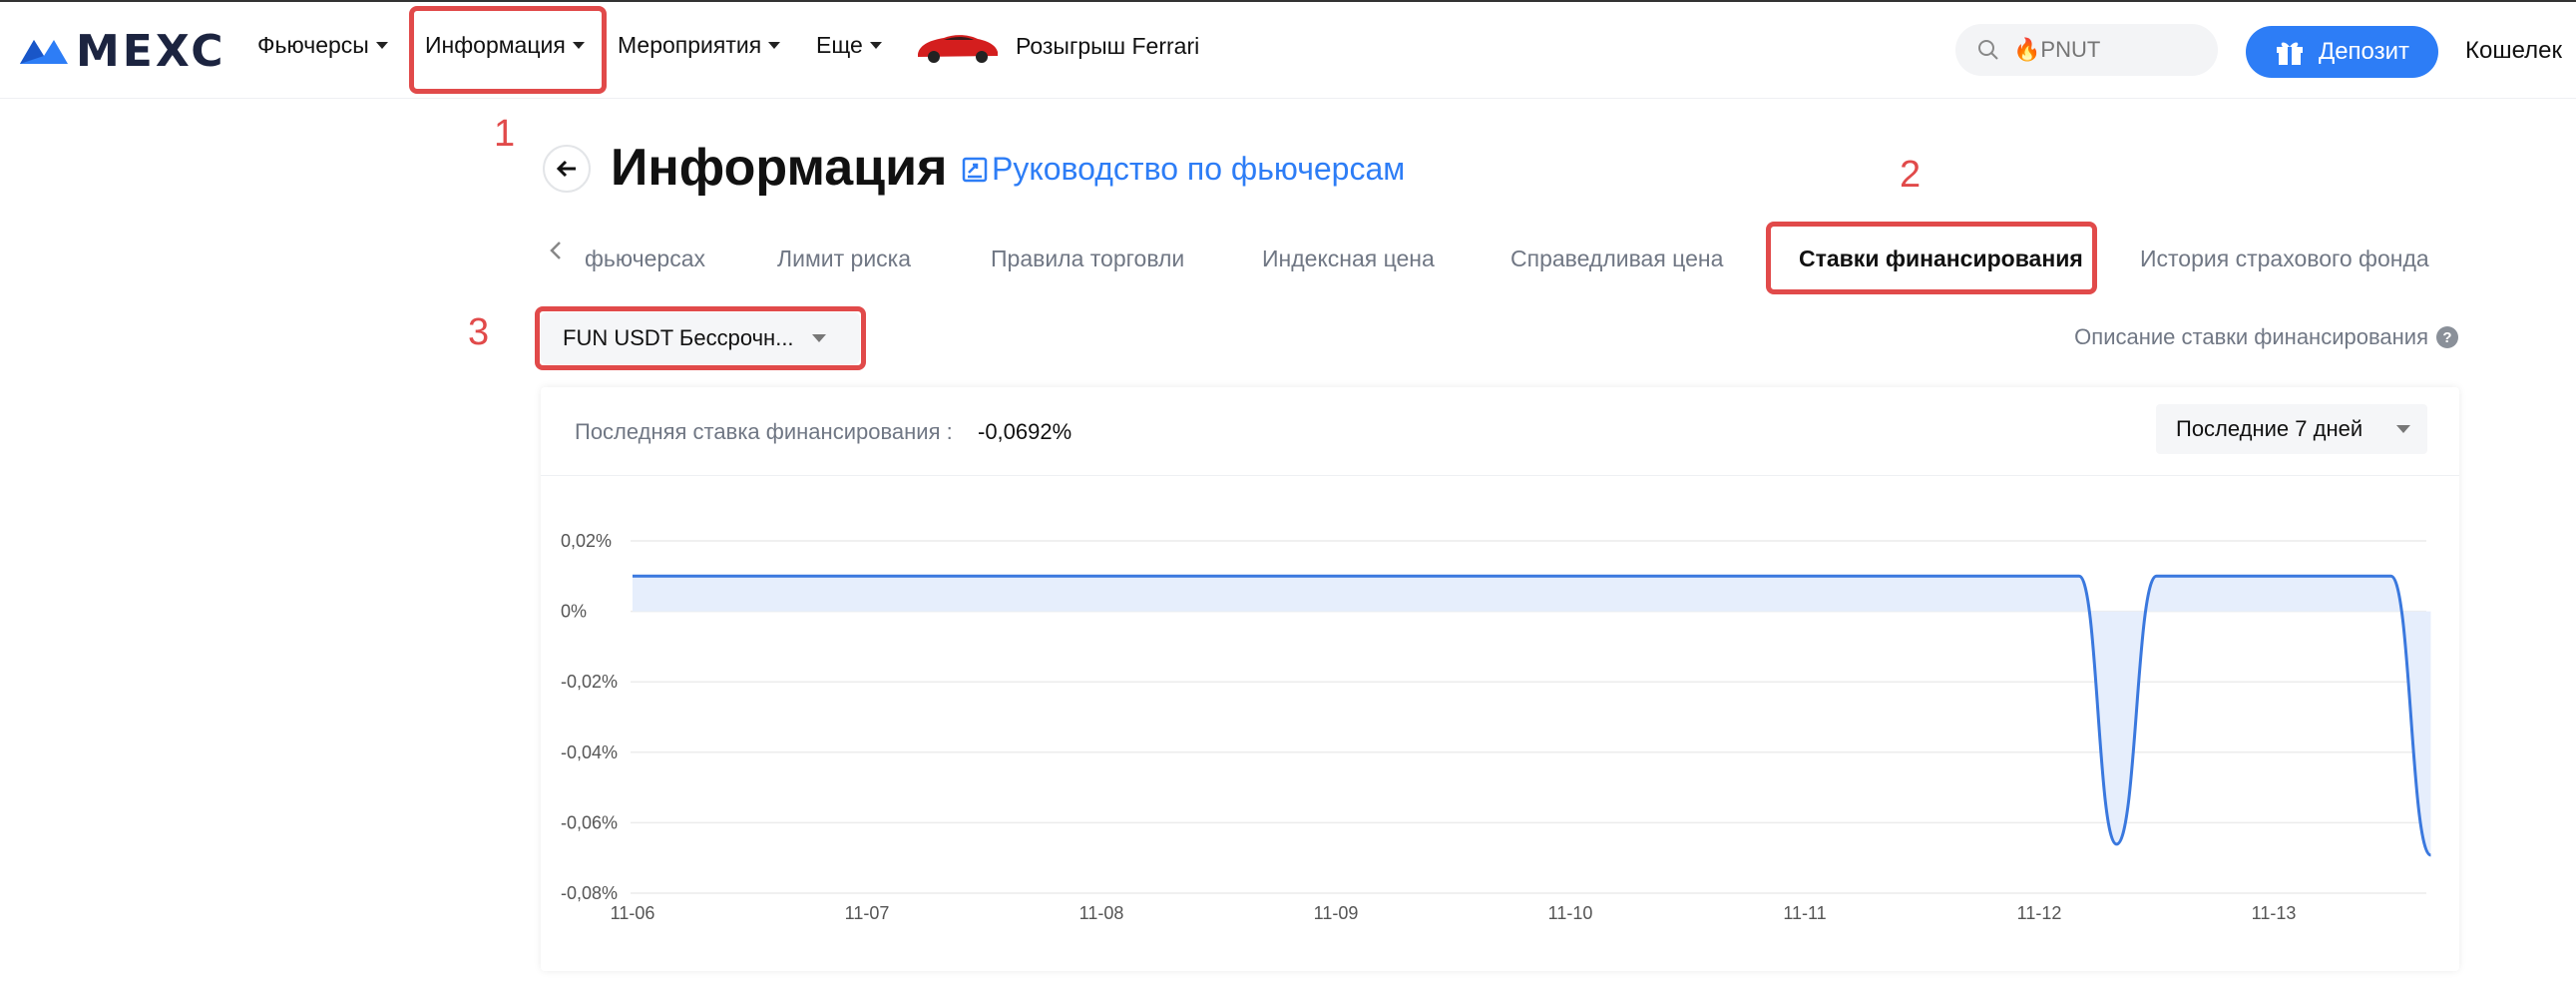 The width and height of the screenshot is (2576, 986). What do you see at coordinates (844, 259) in the screenshot?
I see `tab-risk-limit: Лимит риска` at bounding box center [844, 259].